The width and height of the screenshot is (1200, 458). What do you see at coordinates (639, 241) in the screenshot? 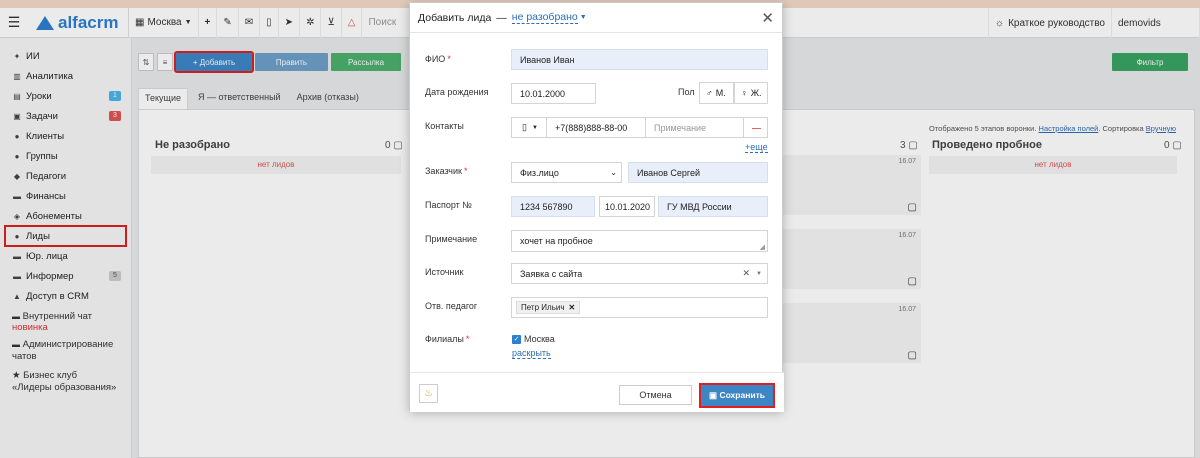
I see `note-textarea: хочет на пробное ◢` at bounding box center [639, 241].